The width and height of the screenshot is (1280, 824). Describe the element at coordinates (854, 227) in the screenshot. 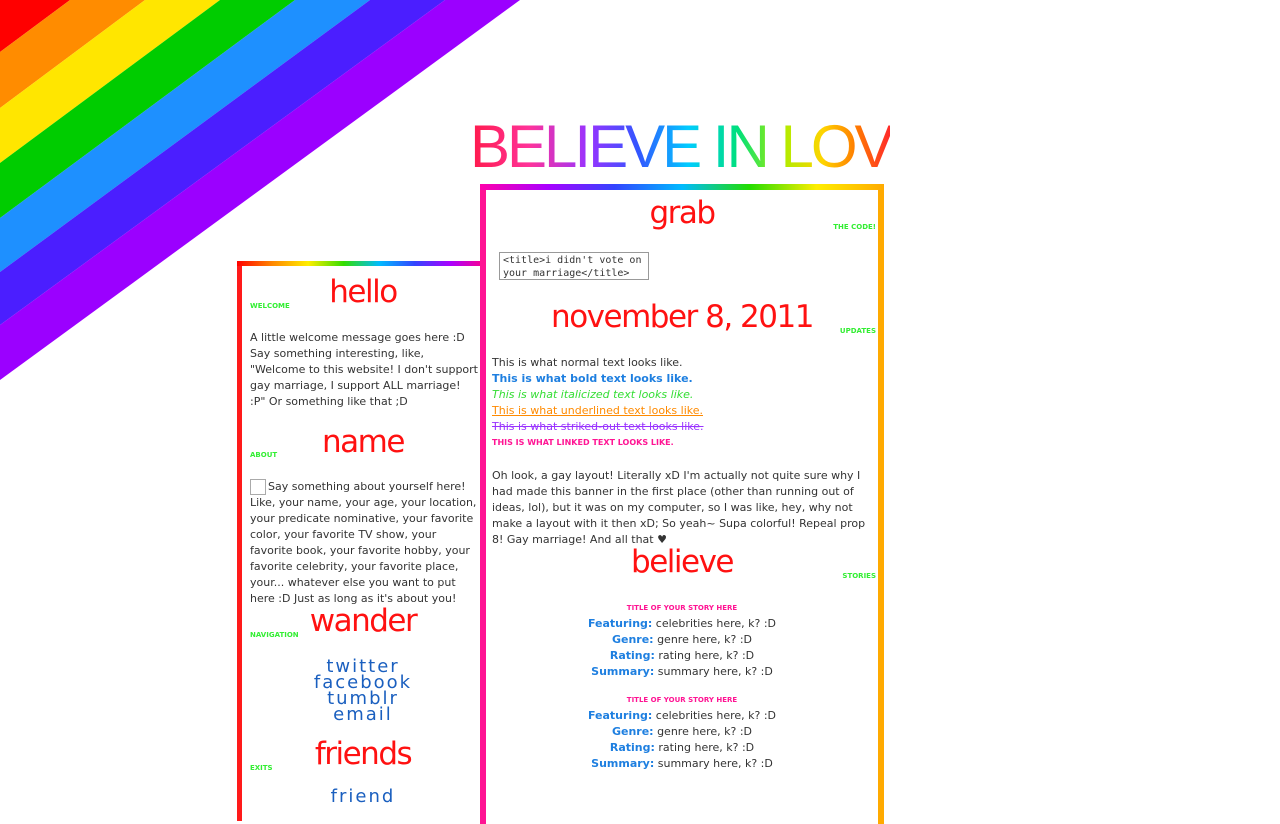

I see `the-code-subtitle: THE CODE!` at that location.